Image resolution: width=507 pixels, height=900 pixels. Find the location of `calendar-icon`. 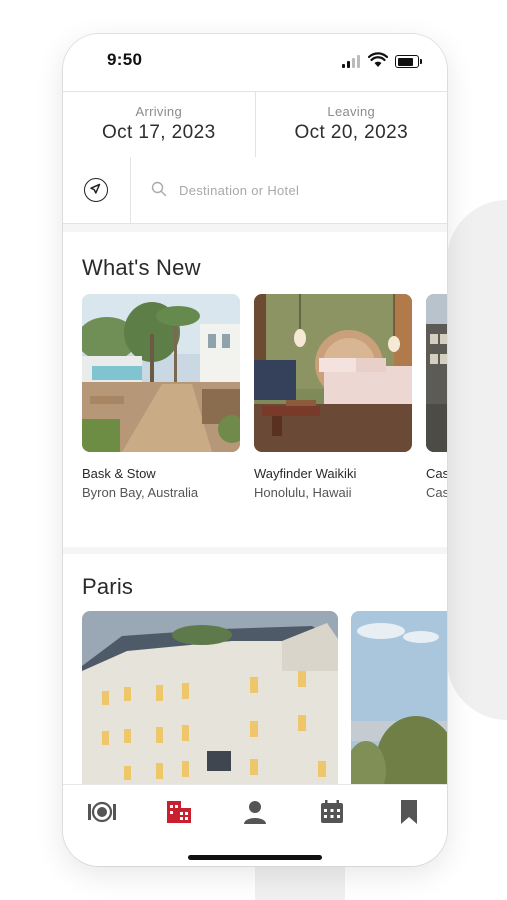

calendar-icon is located at coordinates (332, 812).